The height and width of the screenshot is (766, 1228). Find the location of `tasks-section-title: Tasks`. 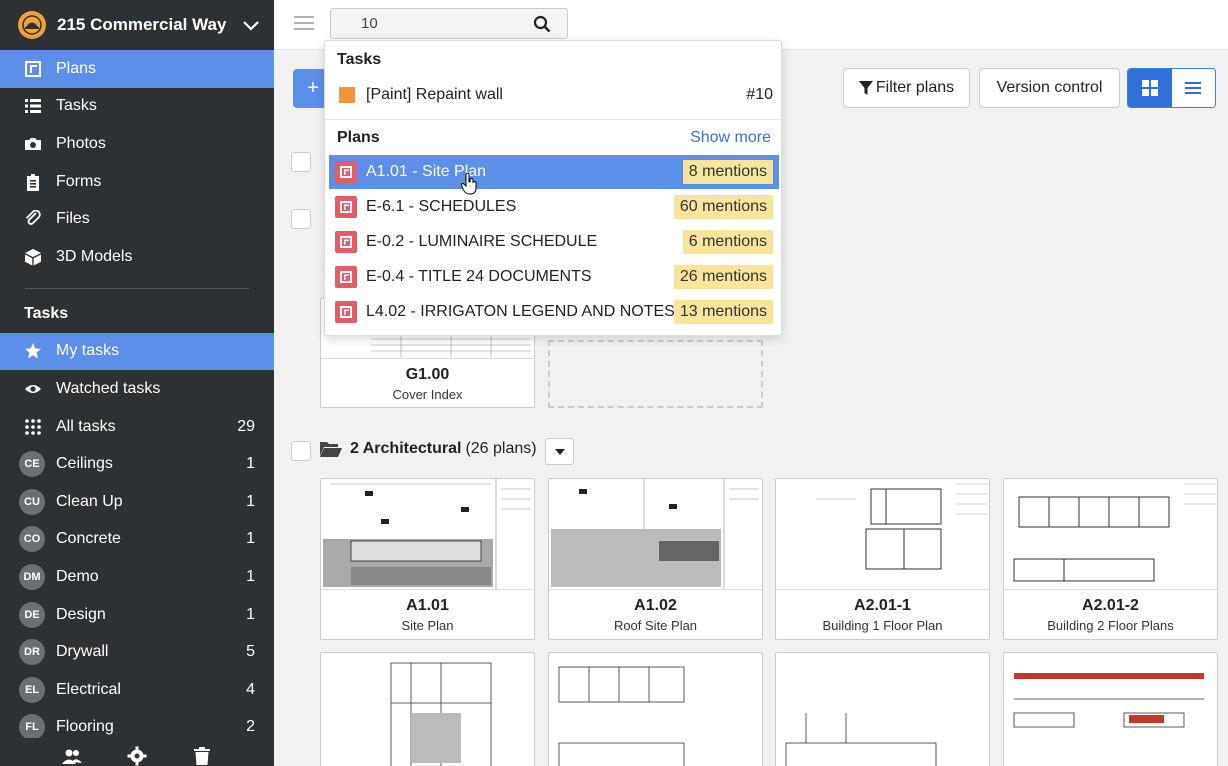

tasks-section-title: Tasks is located at coordinates (46, 313).